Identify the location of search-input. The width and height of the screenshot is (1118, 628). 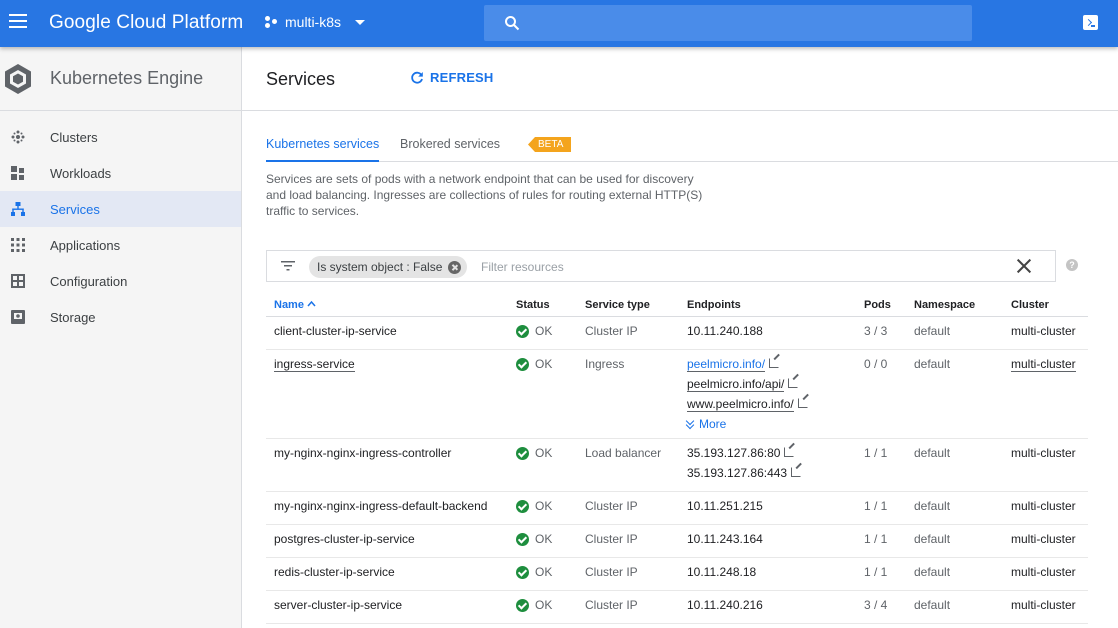
(742, 23).